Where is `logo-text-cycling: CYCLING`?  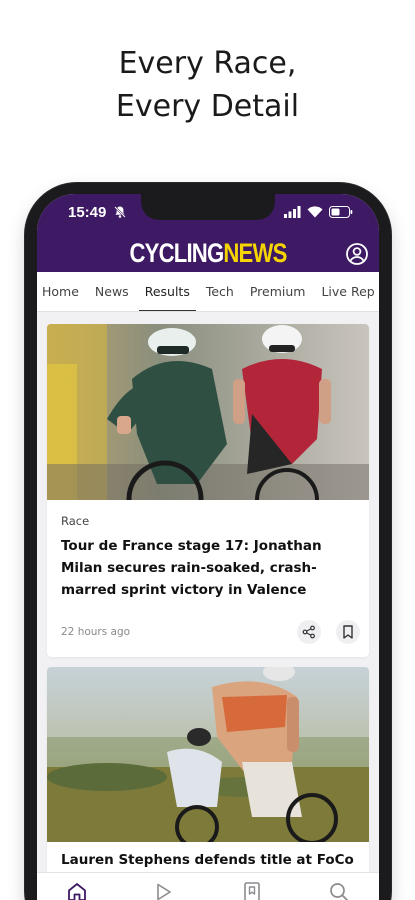 logo-text-cycling: CYCLING is located at coordinates (176, 253).